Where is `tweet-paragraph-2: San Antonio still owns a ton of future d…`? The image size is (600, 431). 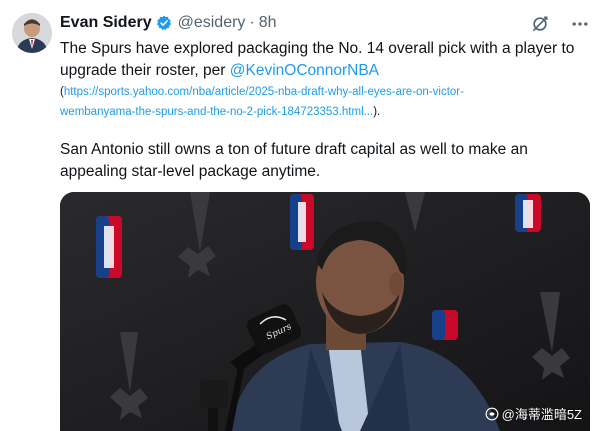
tweet-paragraph-2: San Antonio still owns a ton of future d… is located at coordinates (325, 161).